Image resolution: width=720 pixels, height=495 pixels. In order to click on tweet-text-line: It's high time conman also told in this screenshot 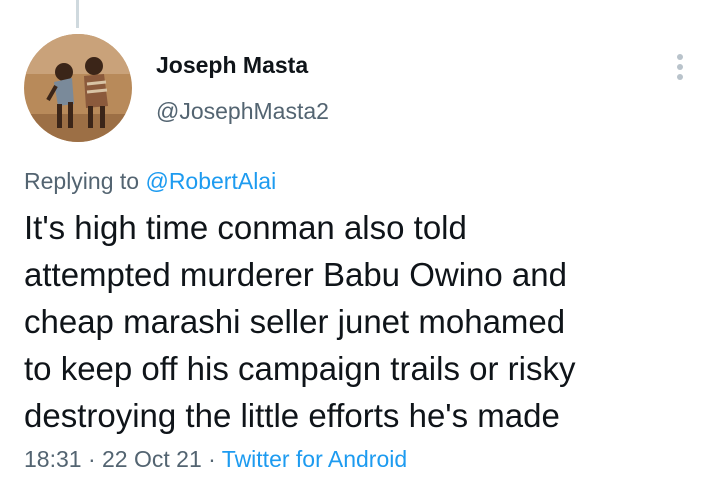, I will do `click(245, 227)`.